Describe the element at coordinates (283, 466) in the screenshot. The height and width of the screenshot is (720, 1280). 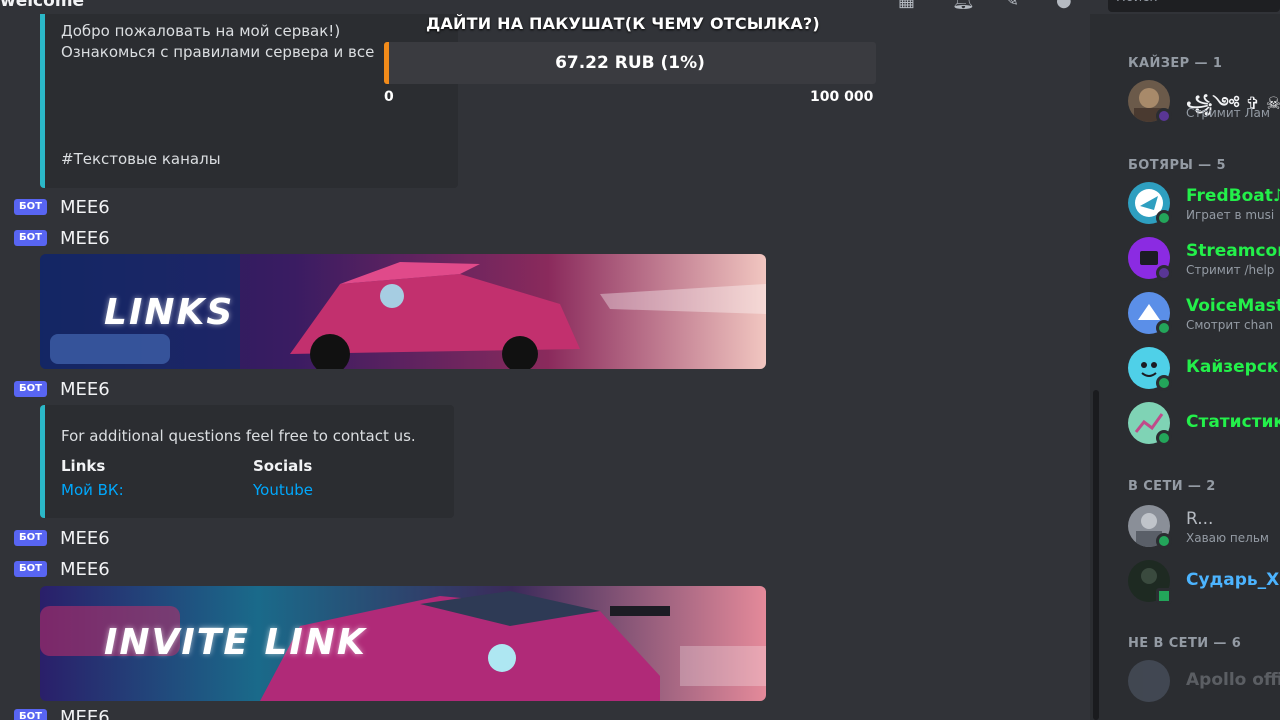
I see `embed-field-title: Socials` at that location.